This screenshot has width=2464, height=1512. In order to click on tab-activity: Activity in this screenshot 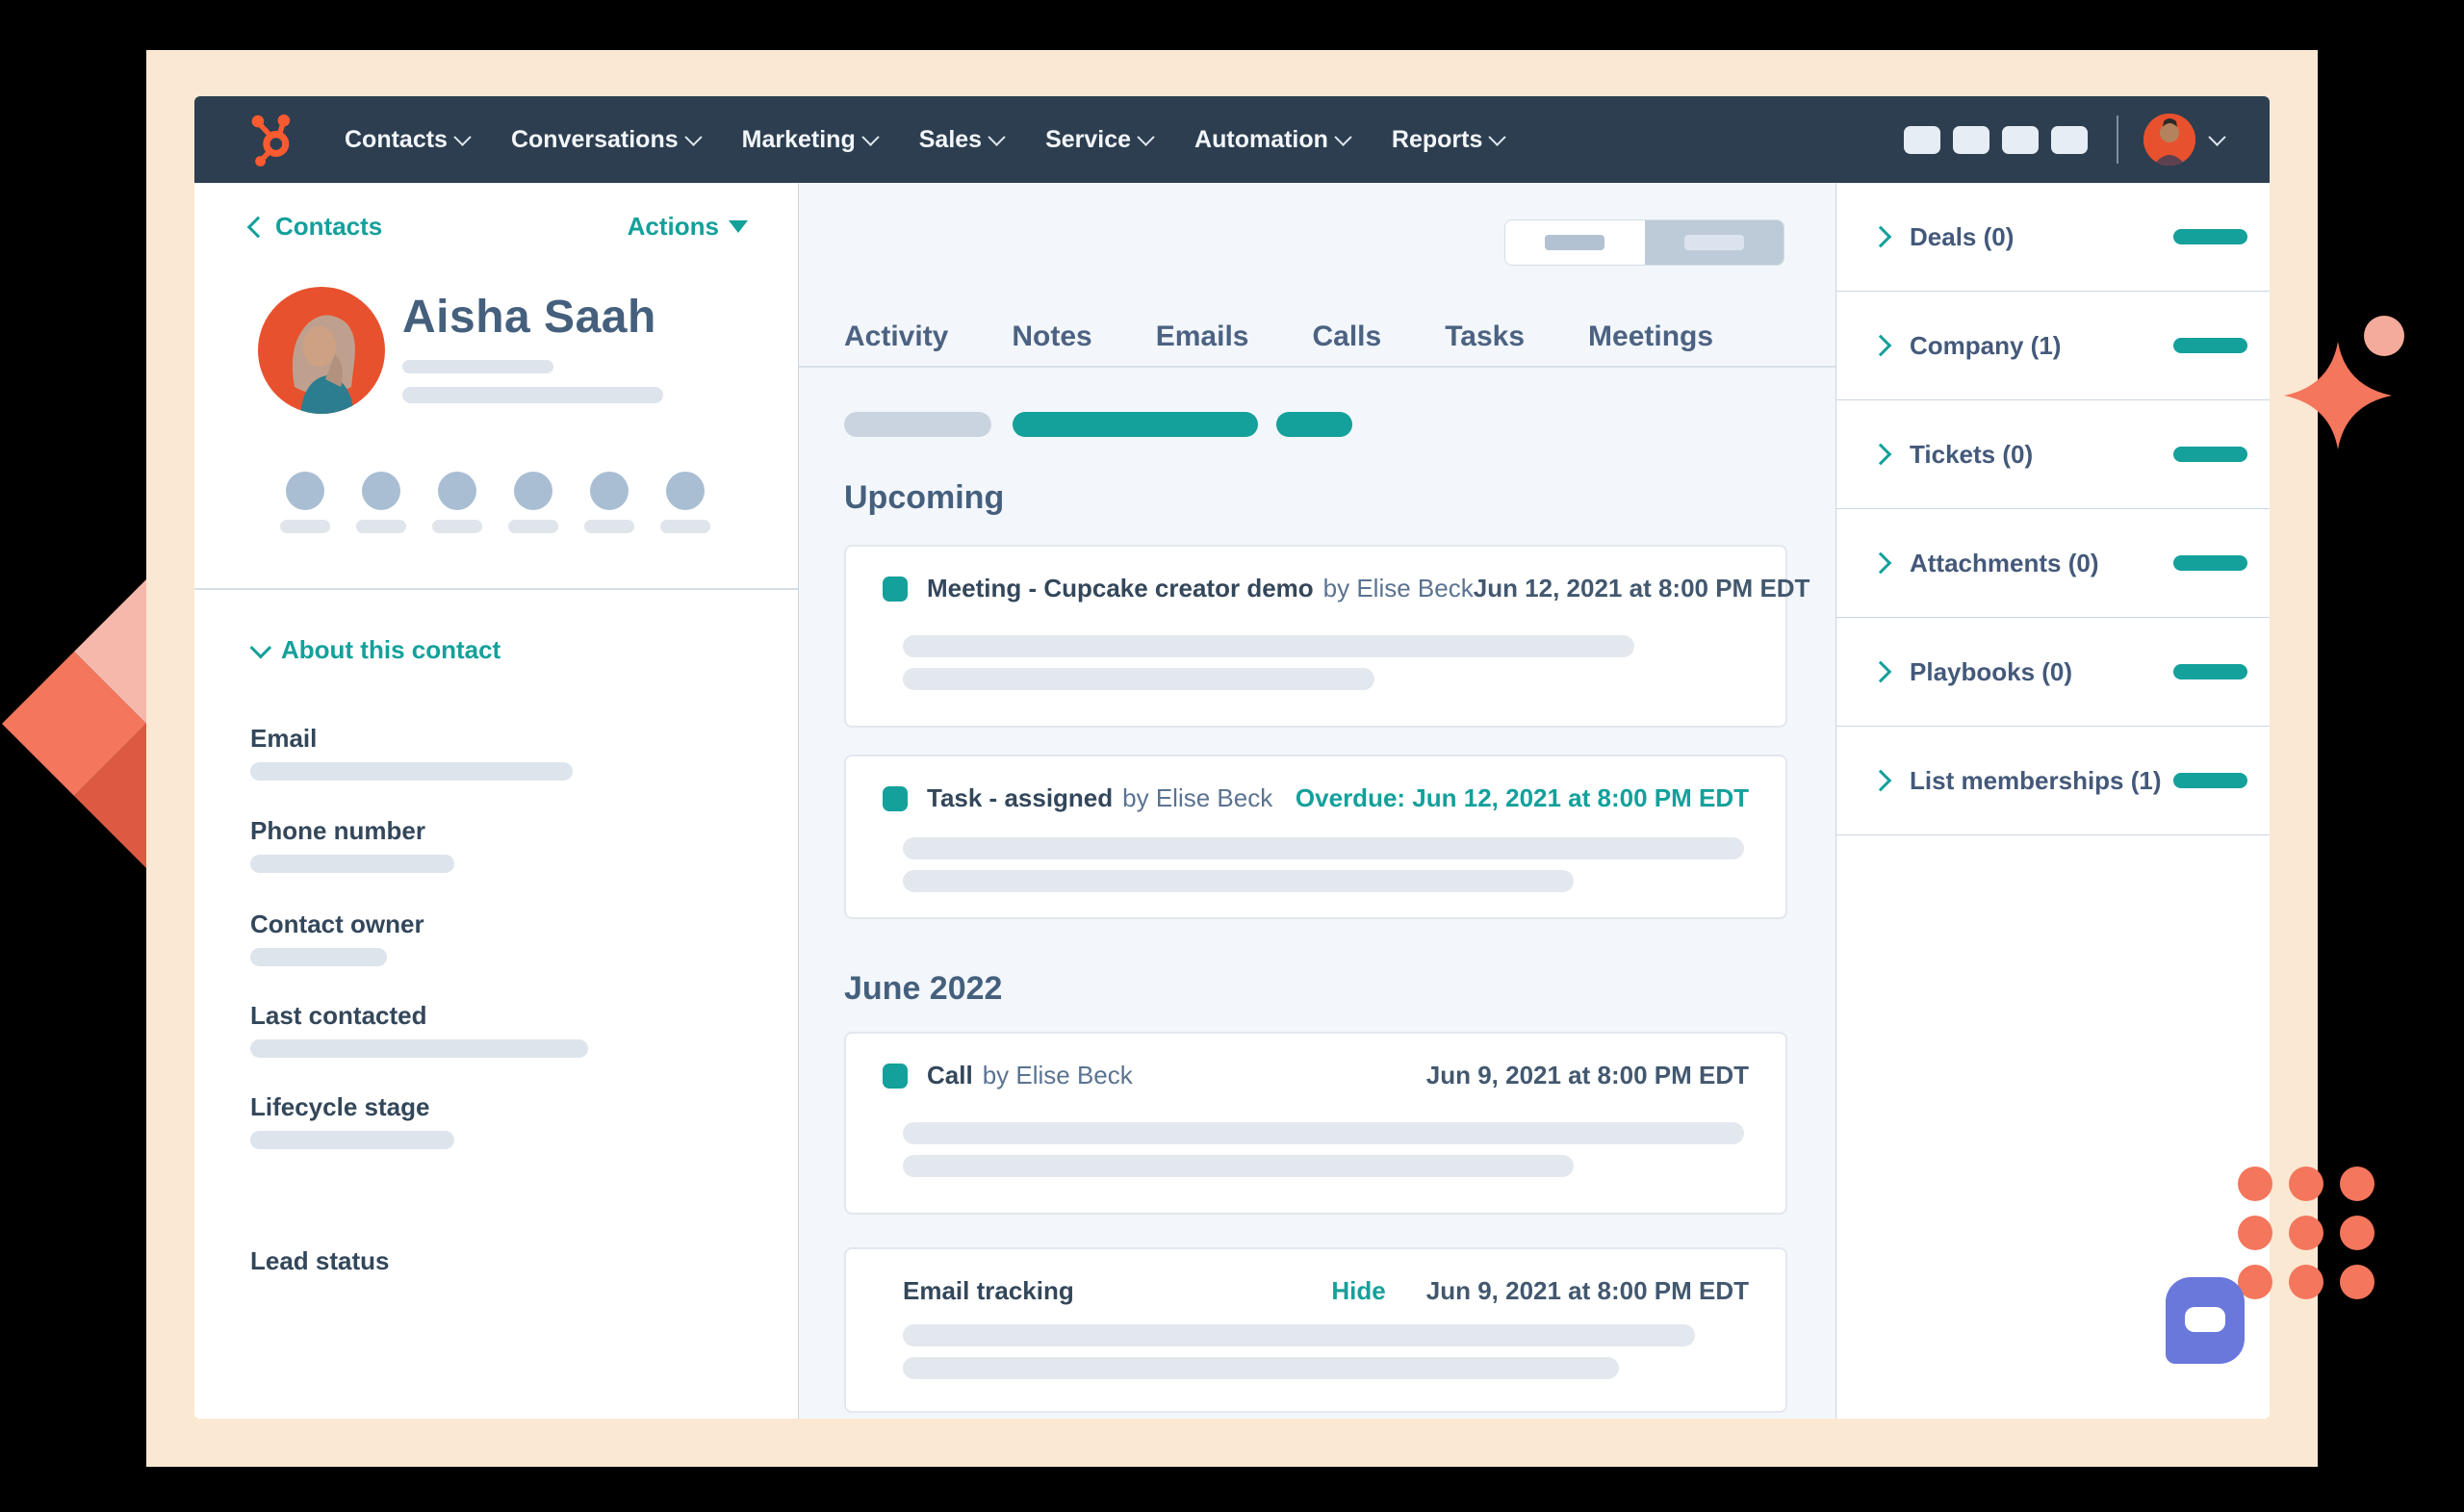, I will do `click(896, 336)`.